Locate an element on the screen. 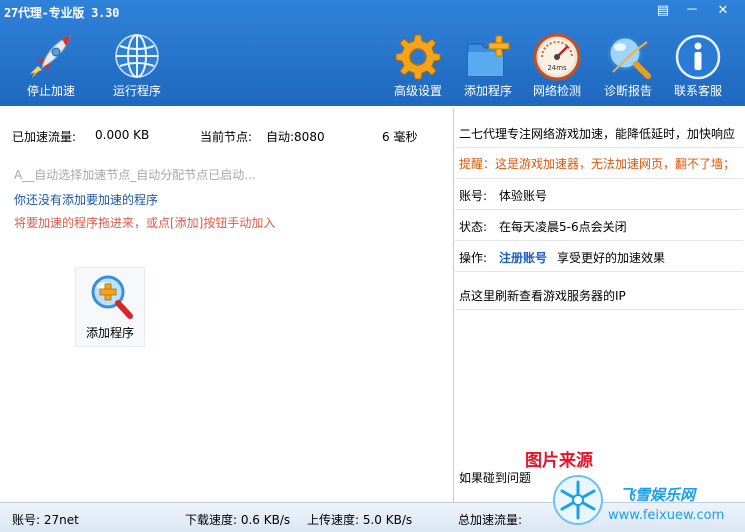 This screenshot has height=532, width=745. no-program-hint: 你还没有添加要加速的程序 is located at coordinates (86, 200).